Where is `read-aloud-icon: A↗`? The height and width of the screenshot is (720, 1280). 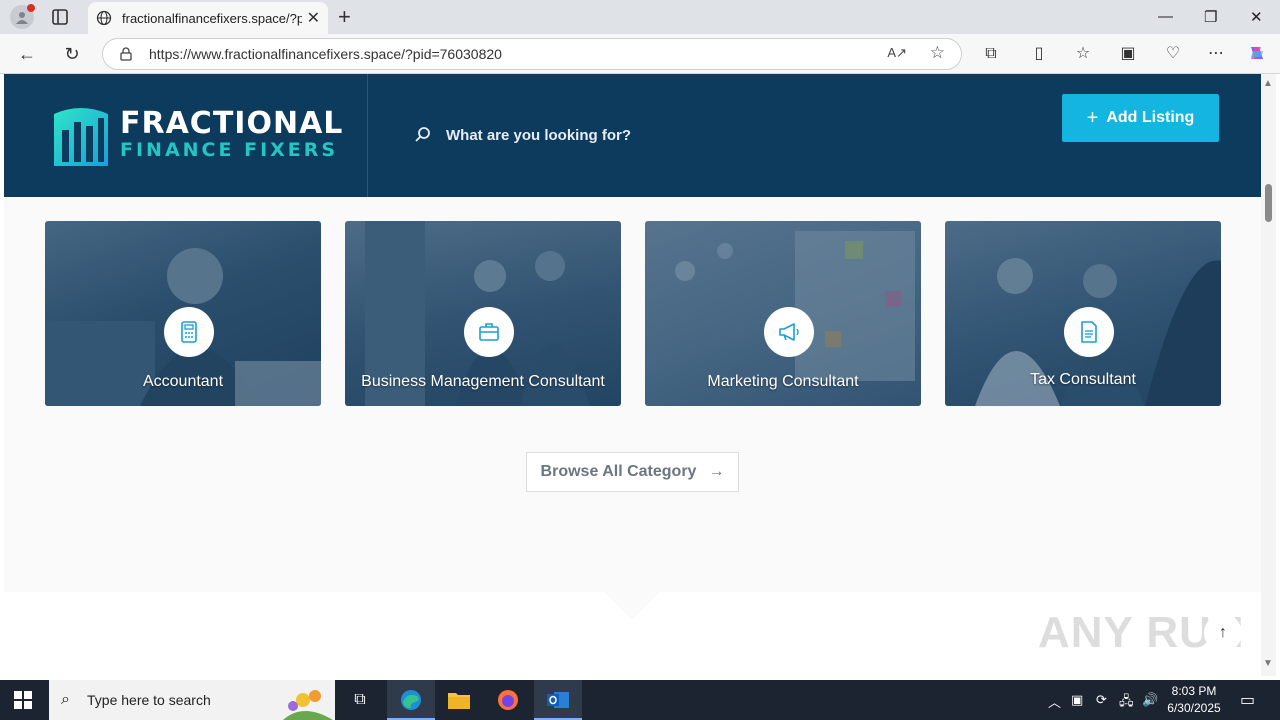 read-aloud-icon: A↗ is located at coordinates (897, 53).